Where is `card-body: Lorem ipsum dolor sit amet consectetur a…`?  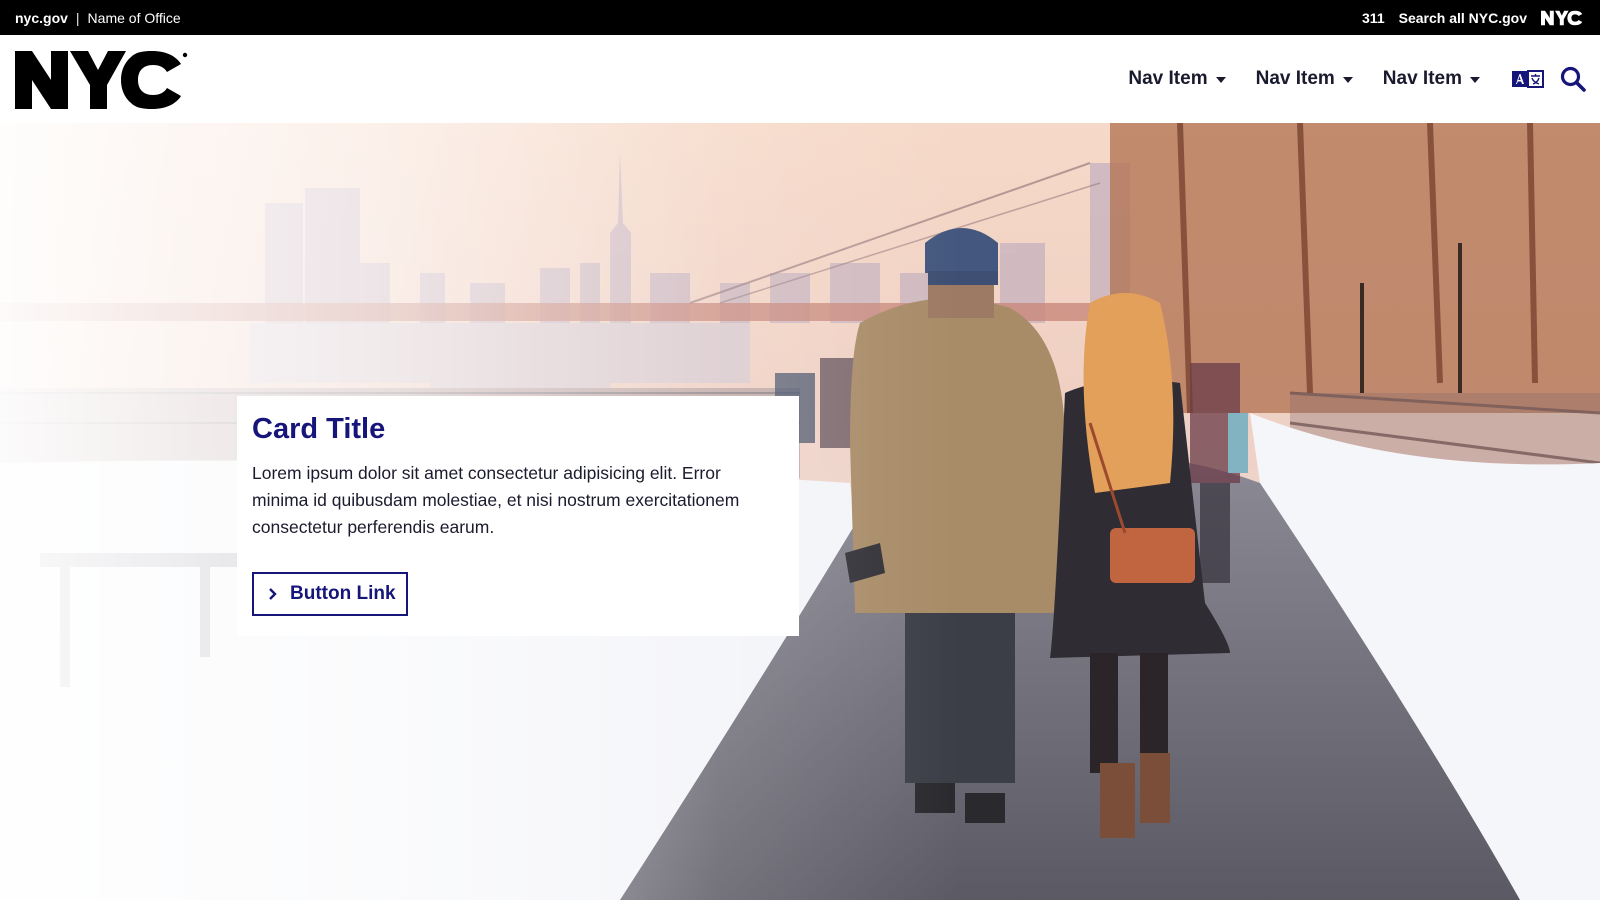
card-body: Lorem ipsum dolor sit amet consectetur a… is located at coordinates (496, 500).